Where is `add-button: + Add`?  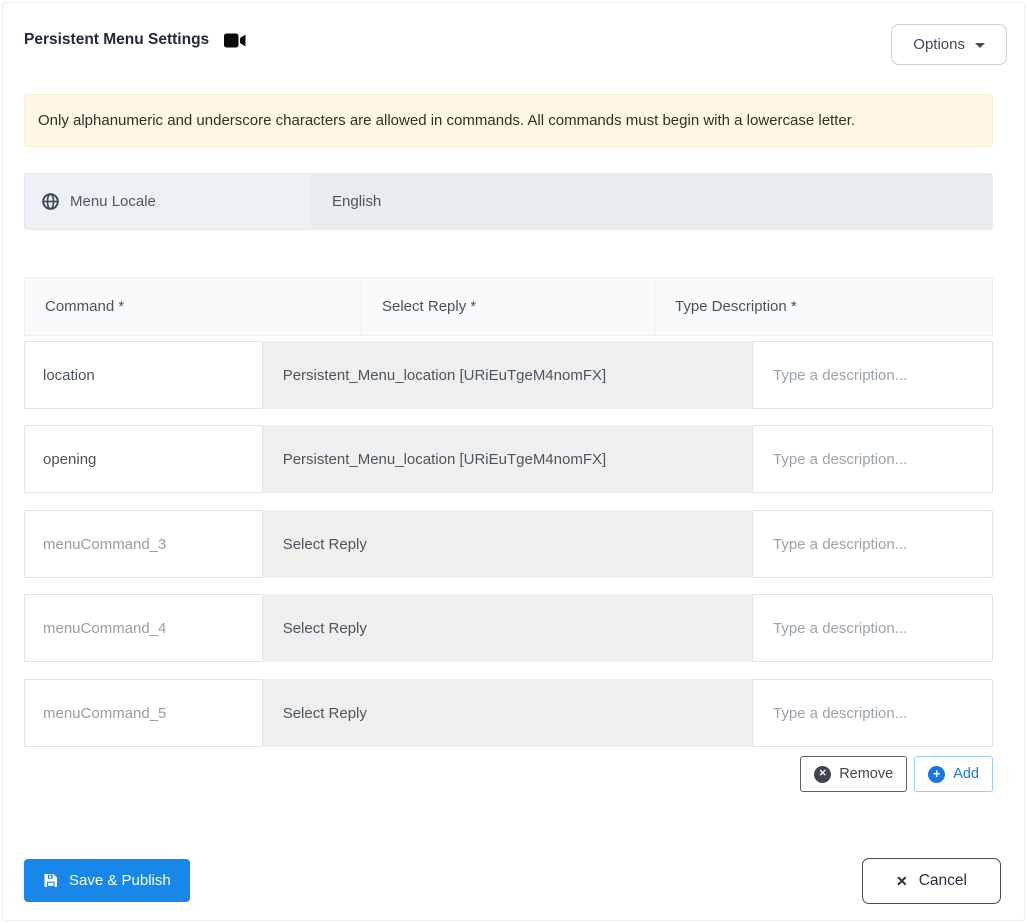 add-button: + Add is located at coordinates (953, 774).